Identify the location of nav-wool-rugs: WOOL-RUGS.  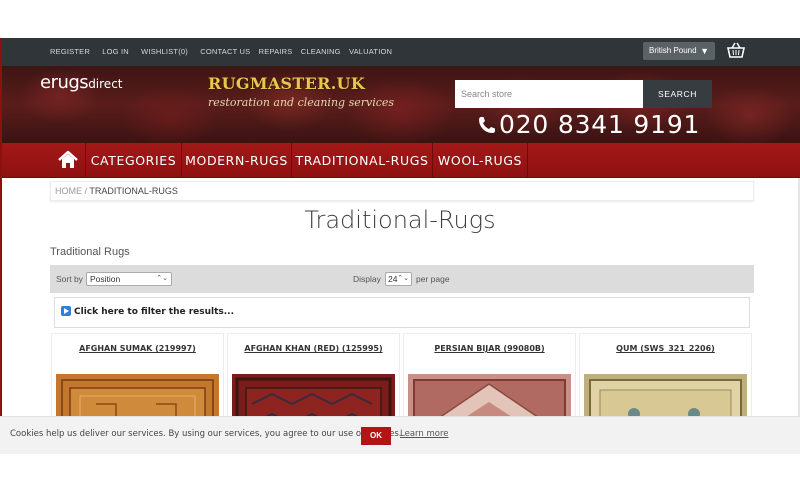
(480, 160).